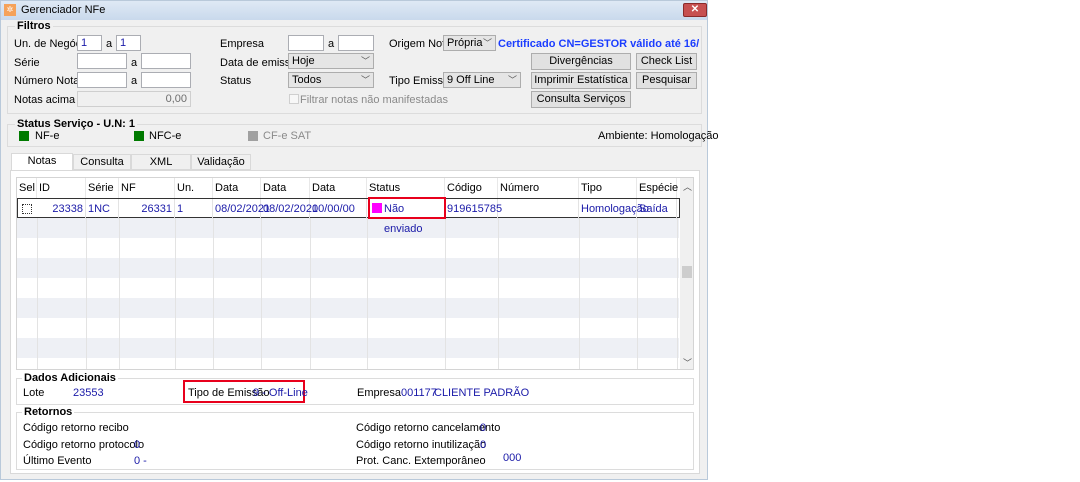 The width and height of the screenshot is (1080, 482). Describe the element at coordinates (237, 196) in the screenshot. I see `col-header-data-nota: Data Nota` at that location.